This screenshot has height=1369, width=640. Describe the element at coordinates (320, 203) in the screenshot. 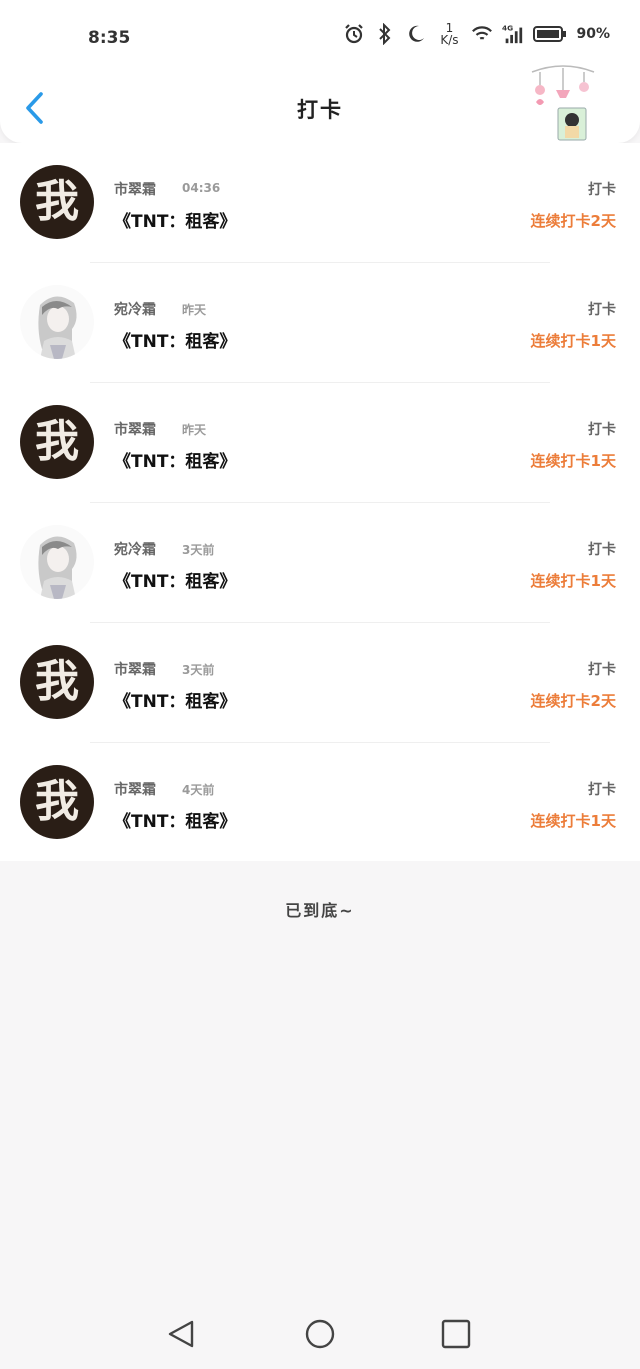

I see `list-item: 我 市翠霜 04:36 《TNT：租客》 打卡 连续打卡2天` at that location.